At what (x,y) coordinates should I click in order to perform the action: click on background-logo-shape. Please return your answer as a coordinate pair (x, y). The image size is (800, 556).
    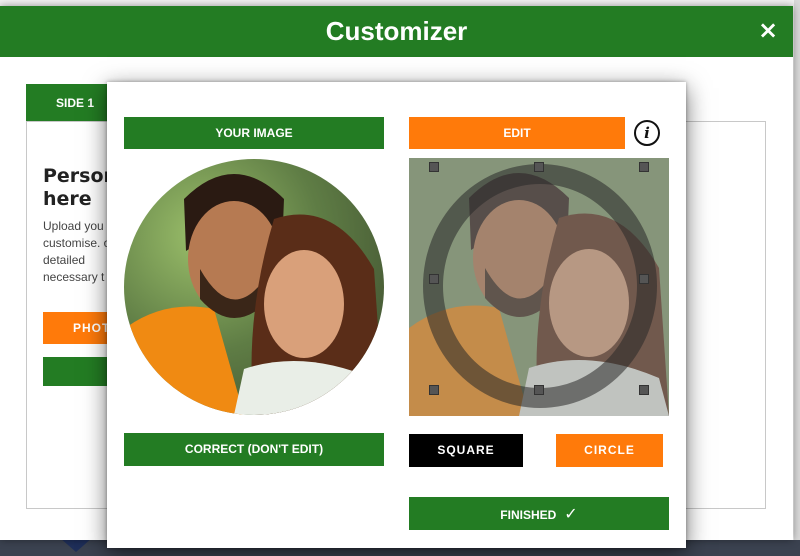
    Looking at the image, I should click on (76, 545).